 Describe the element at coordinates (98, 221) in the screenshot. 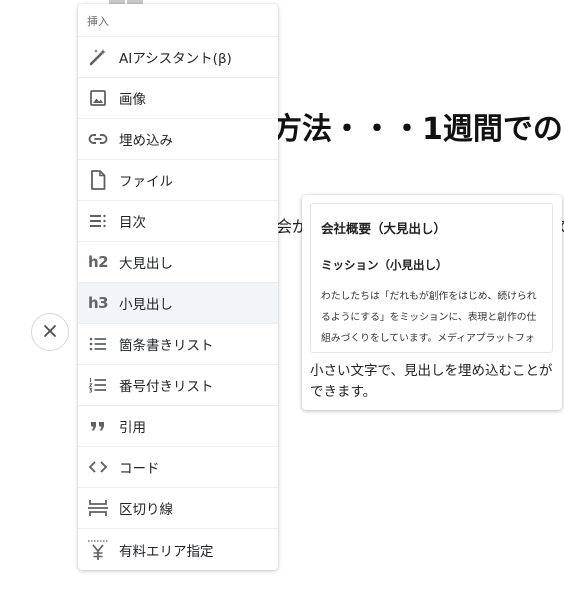

I see `table-of-contents-icon` at that location.